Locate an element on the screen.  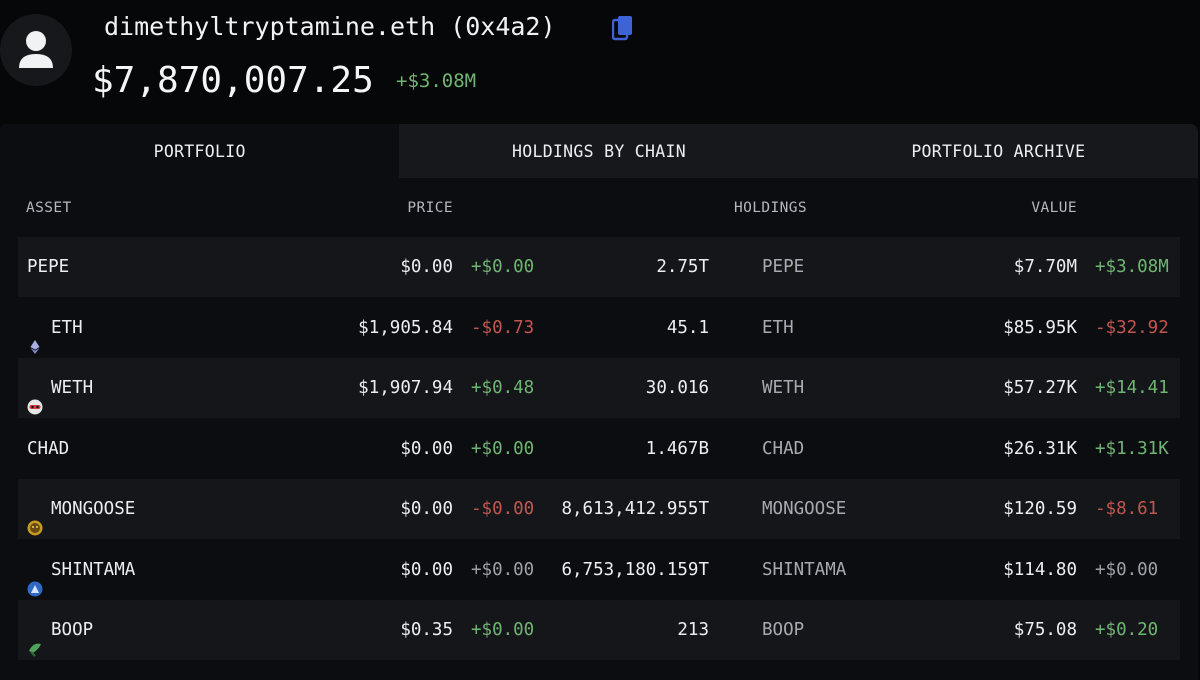
column-header-asset: ASSET is located at coordinates (49, 208).